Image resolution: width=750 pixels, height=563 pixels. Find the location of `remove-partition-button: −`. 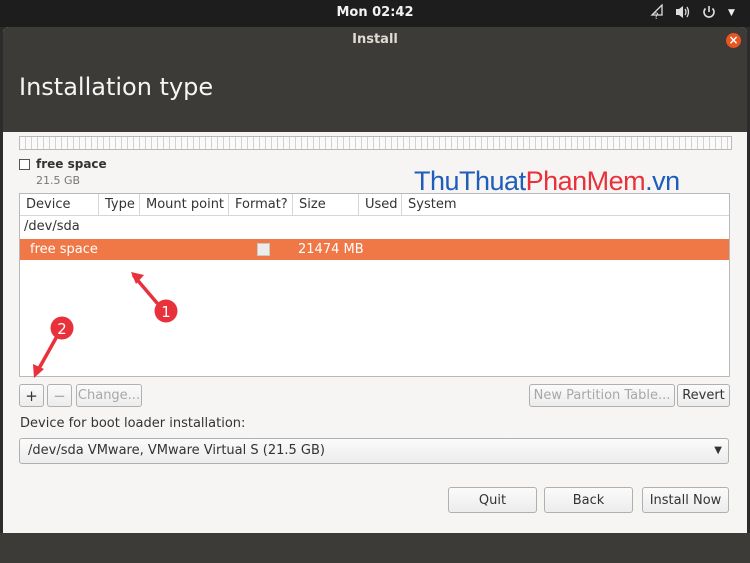

remove-partition-button: − is located at coordinates (59, 395).